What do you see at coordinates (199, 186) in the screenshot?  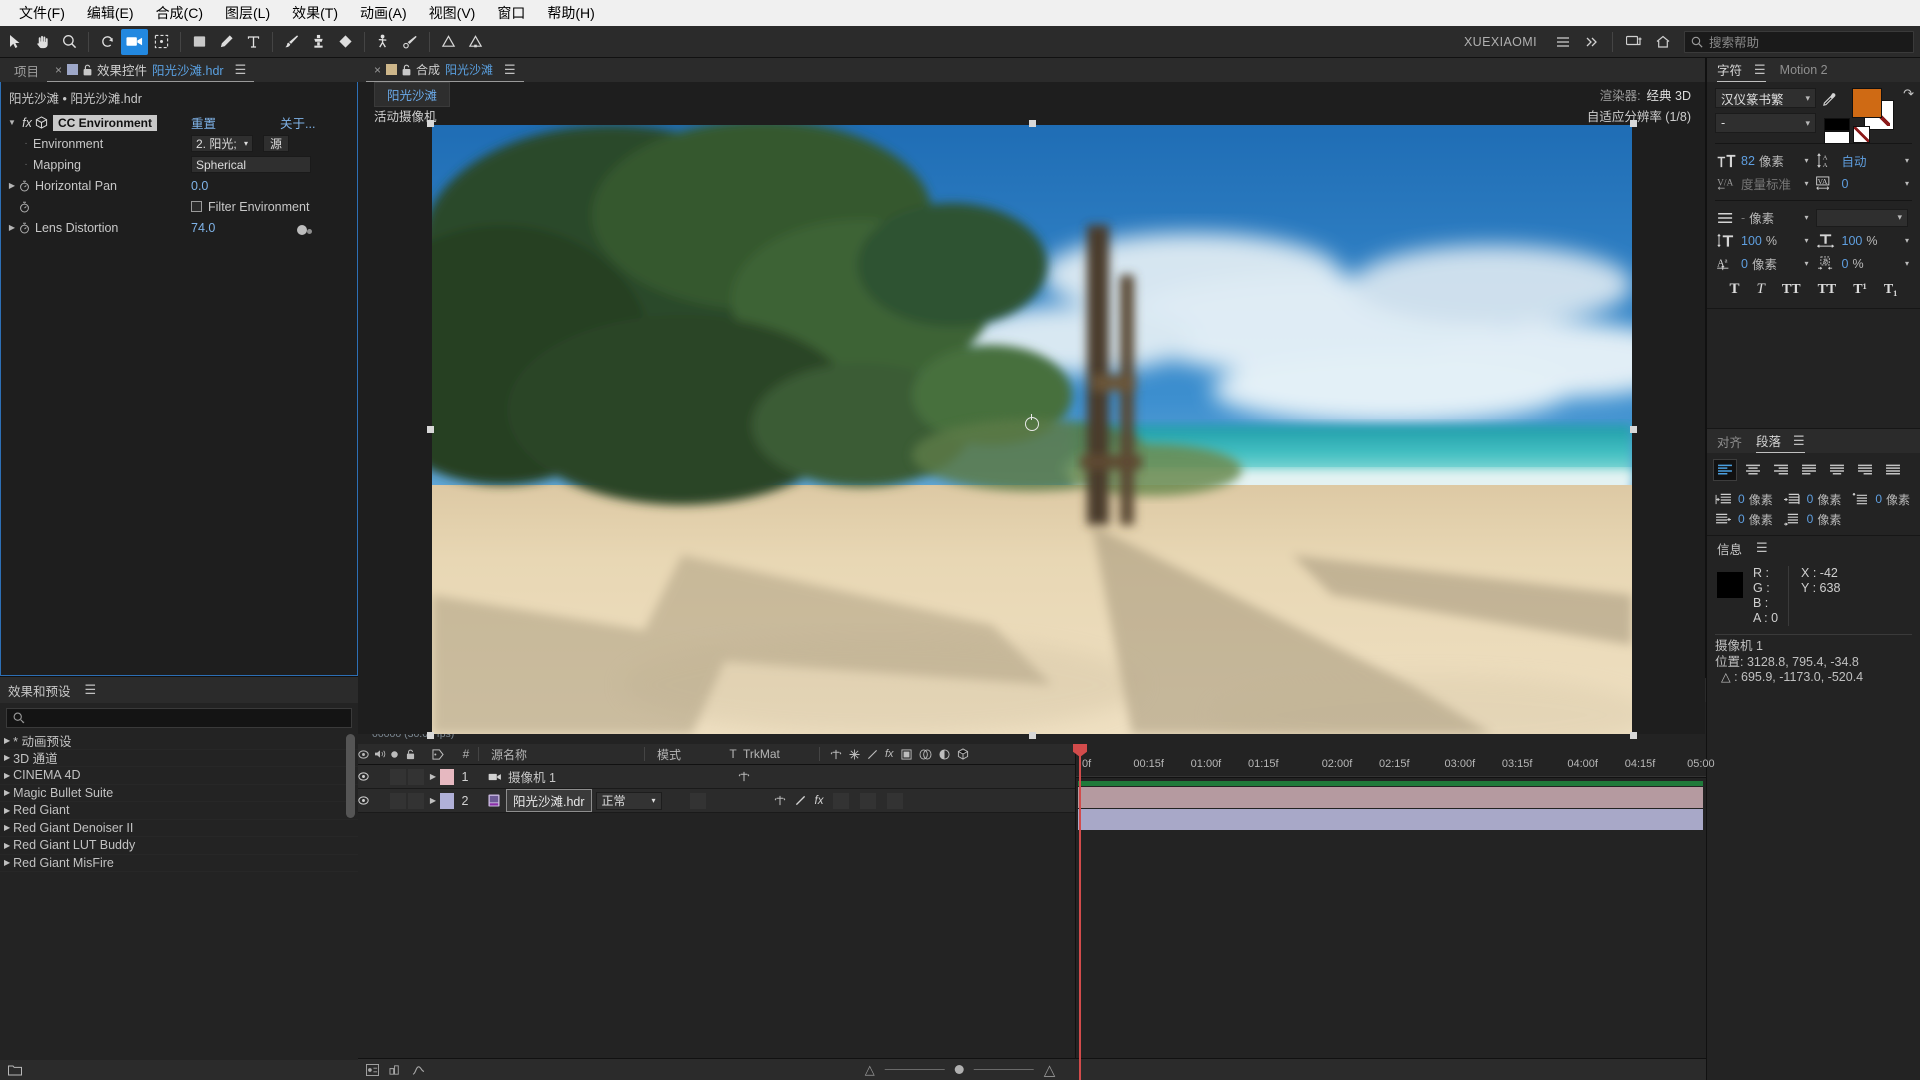 I see `horizontal-pan-value: 0.0` at bounding box center [199, 186].